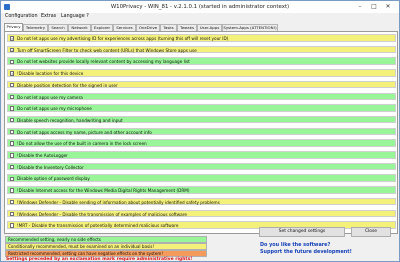 This screenshot has width=400, height=262. I want to click on menu-language: Language ?, so click(75, 16).